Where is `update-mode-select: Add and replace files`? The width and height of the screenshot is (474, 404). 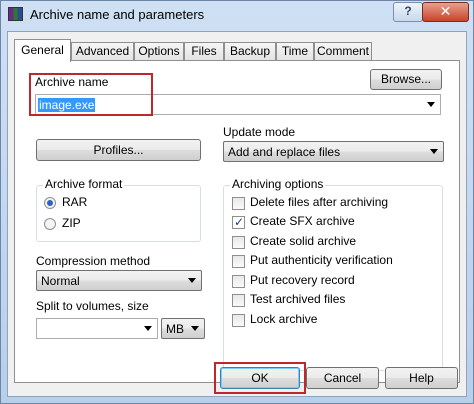 update-mode-select: Add and replace files is located at coordinates (333, 151).